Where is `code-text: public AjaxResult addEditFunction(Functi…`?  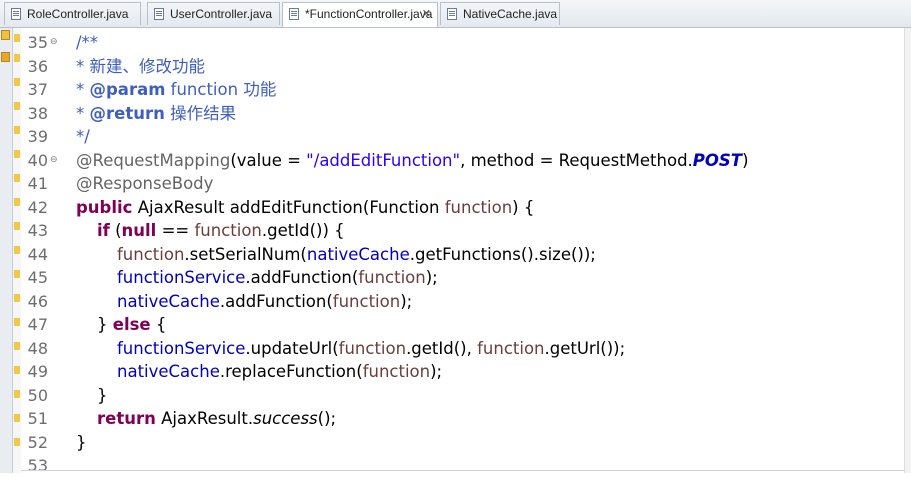
code-text: public AjaxResult addEditFunction(Functi… is located at coordinates (305, 207).